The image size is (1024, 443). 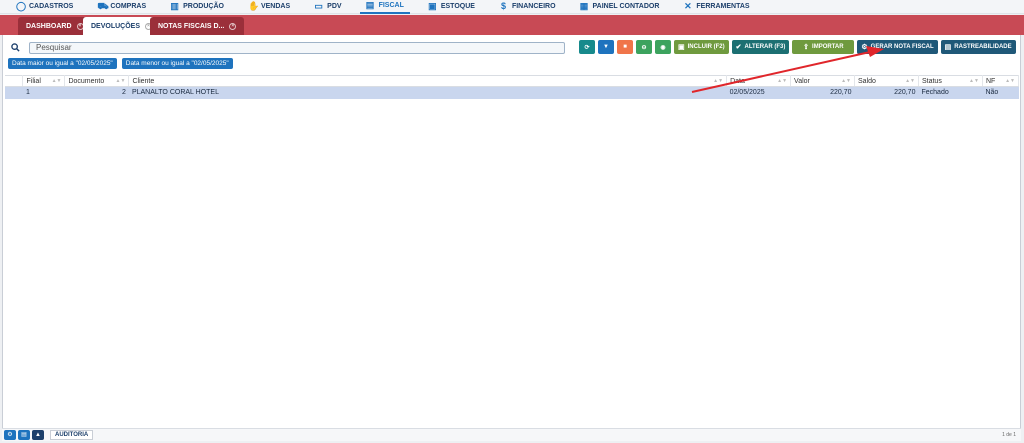 I want to click on filter-button: ▼, so click(x=606, y=47).